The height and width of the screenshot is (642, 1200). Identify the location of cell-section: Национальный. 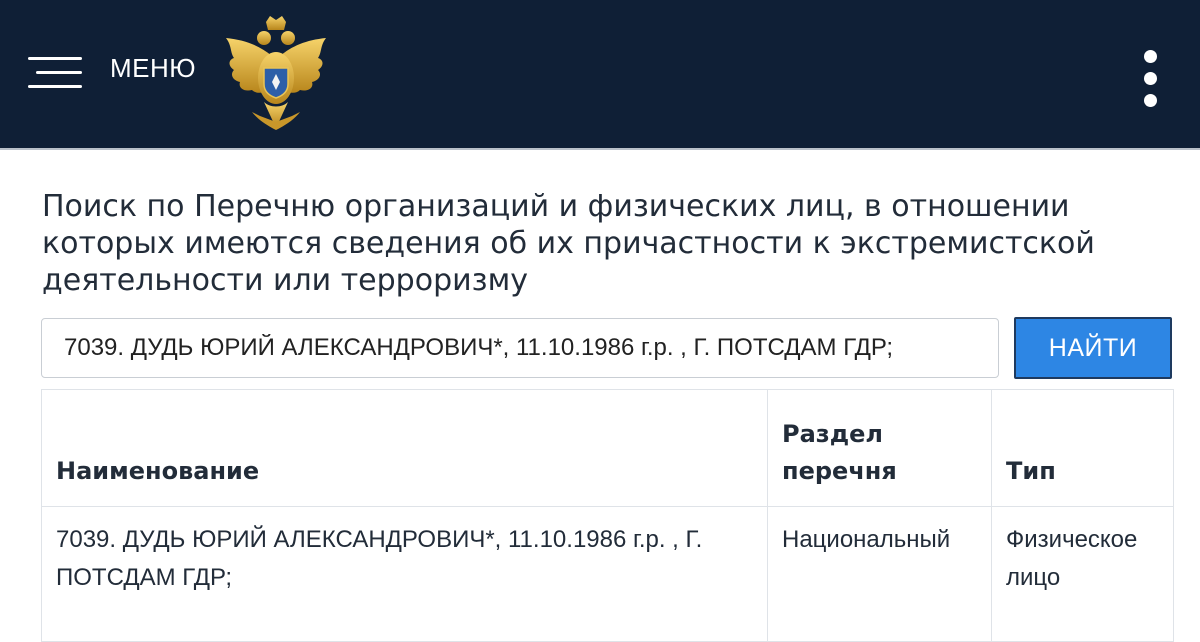
(879, 574).